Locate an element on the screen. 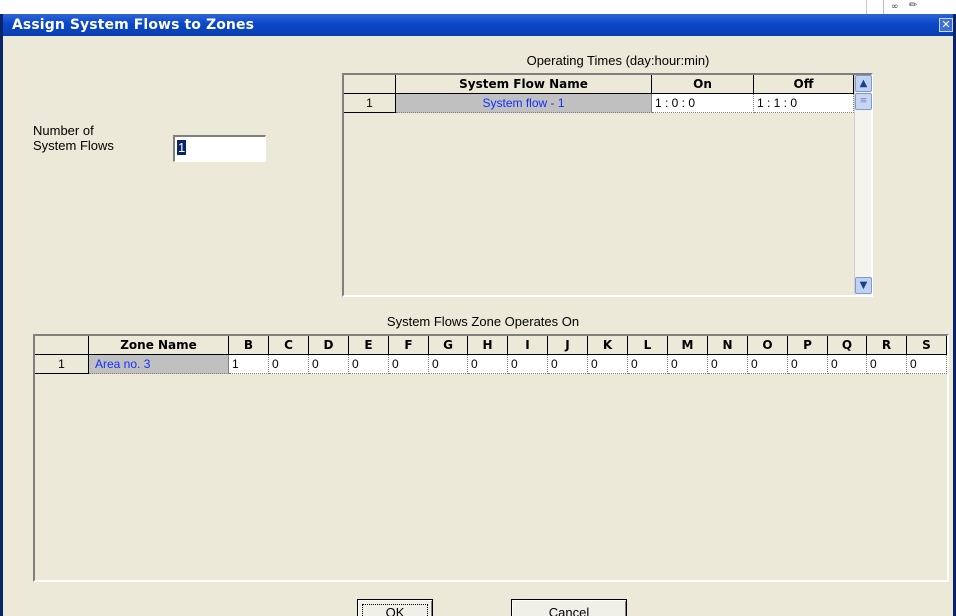  scroll-thumb-grip-icon: ≡ is located at coordinates (863, 101).